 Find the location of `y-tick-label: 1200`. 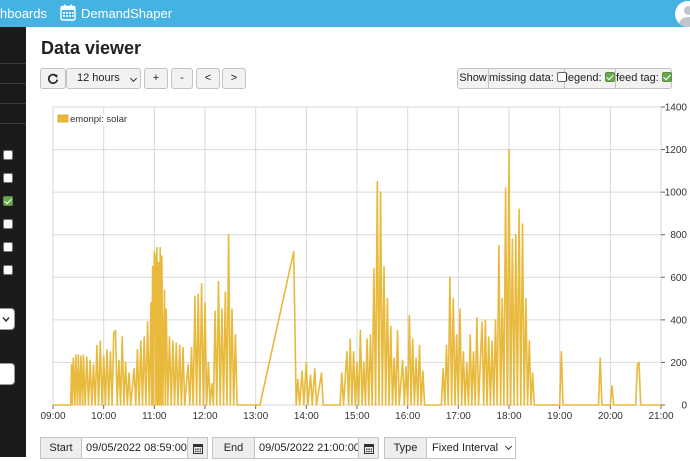

y-tick-label: 1200 is located at coordinates (676, 150).